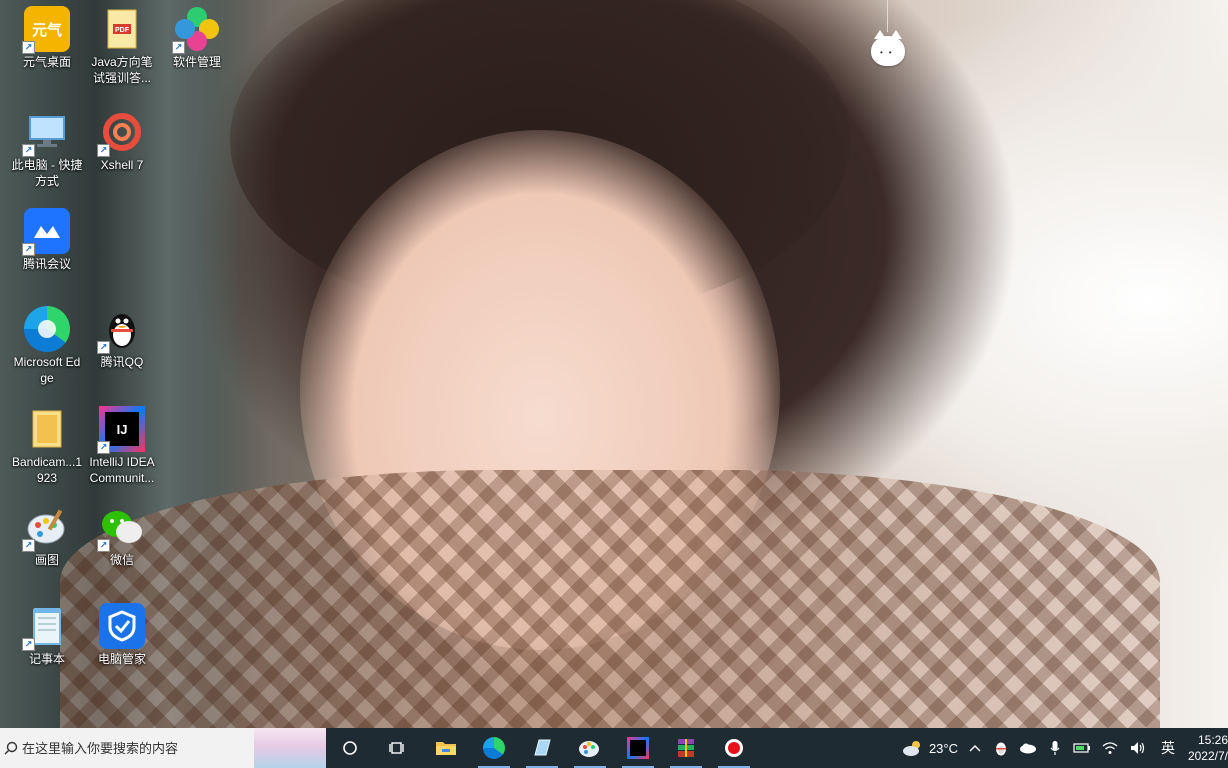  Describe the element at coordinates (888, 48) in the screenshot. I see `desktop-pet-cat-icon: ••` at that location.